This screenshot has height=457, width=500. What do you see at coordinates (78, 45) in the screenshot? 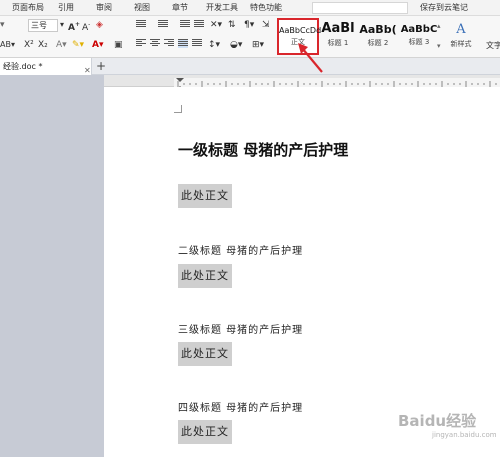
I see `highlight-color-icon: ✎▾` at bounding box center [78, 45].